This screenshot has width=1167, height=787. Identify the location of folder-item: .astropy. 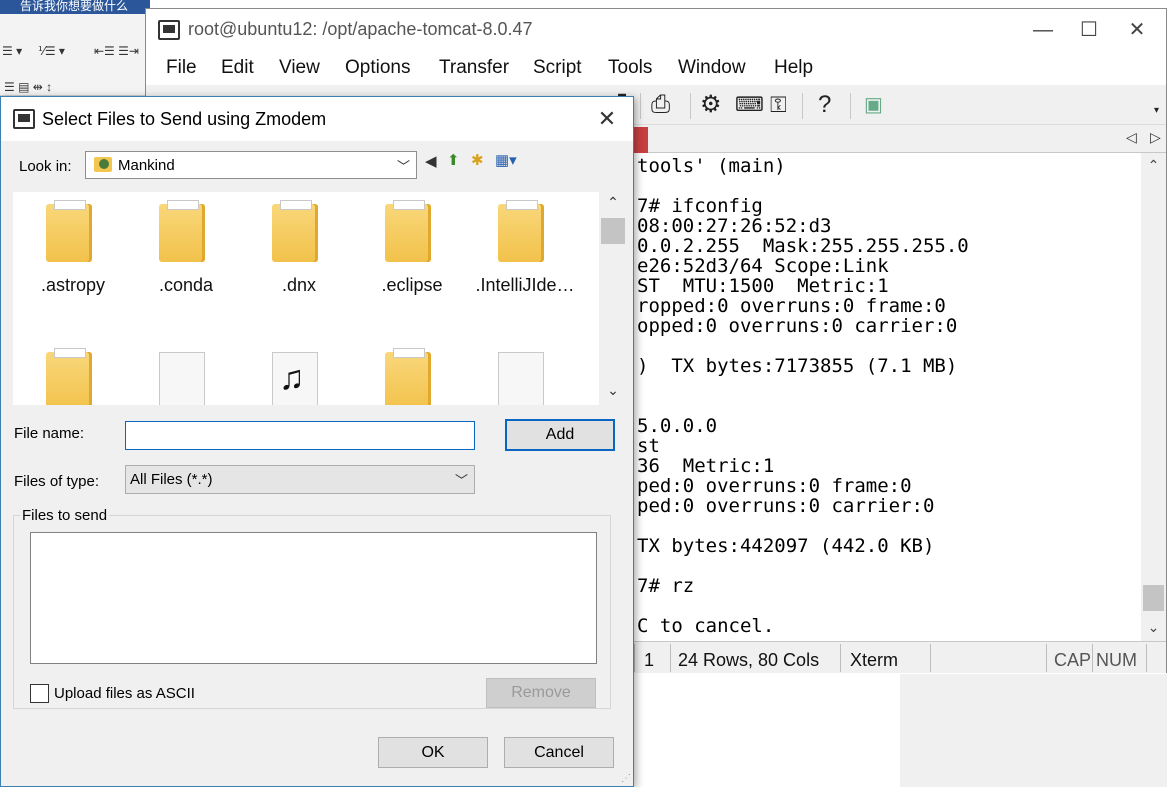
(63, 247).